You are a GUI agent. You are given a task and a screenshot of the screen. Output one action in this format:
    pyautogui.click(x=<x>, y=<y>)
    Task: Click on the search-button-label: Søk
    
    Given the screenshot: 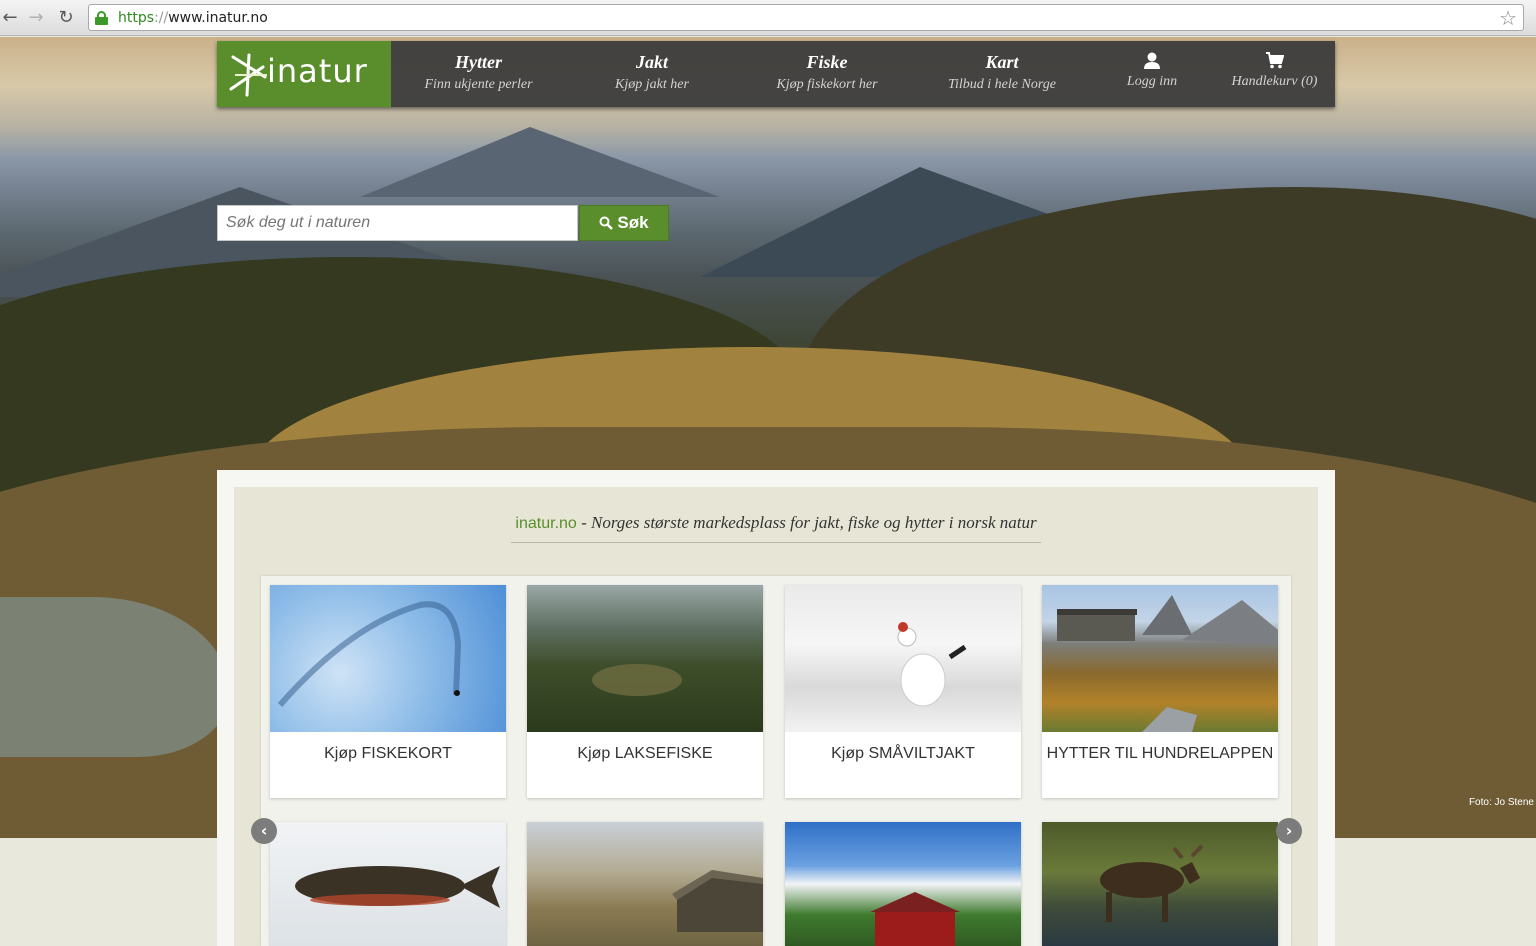 What is the action you would take?
    pyautogui.click(x=633, y=222)
    